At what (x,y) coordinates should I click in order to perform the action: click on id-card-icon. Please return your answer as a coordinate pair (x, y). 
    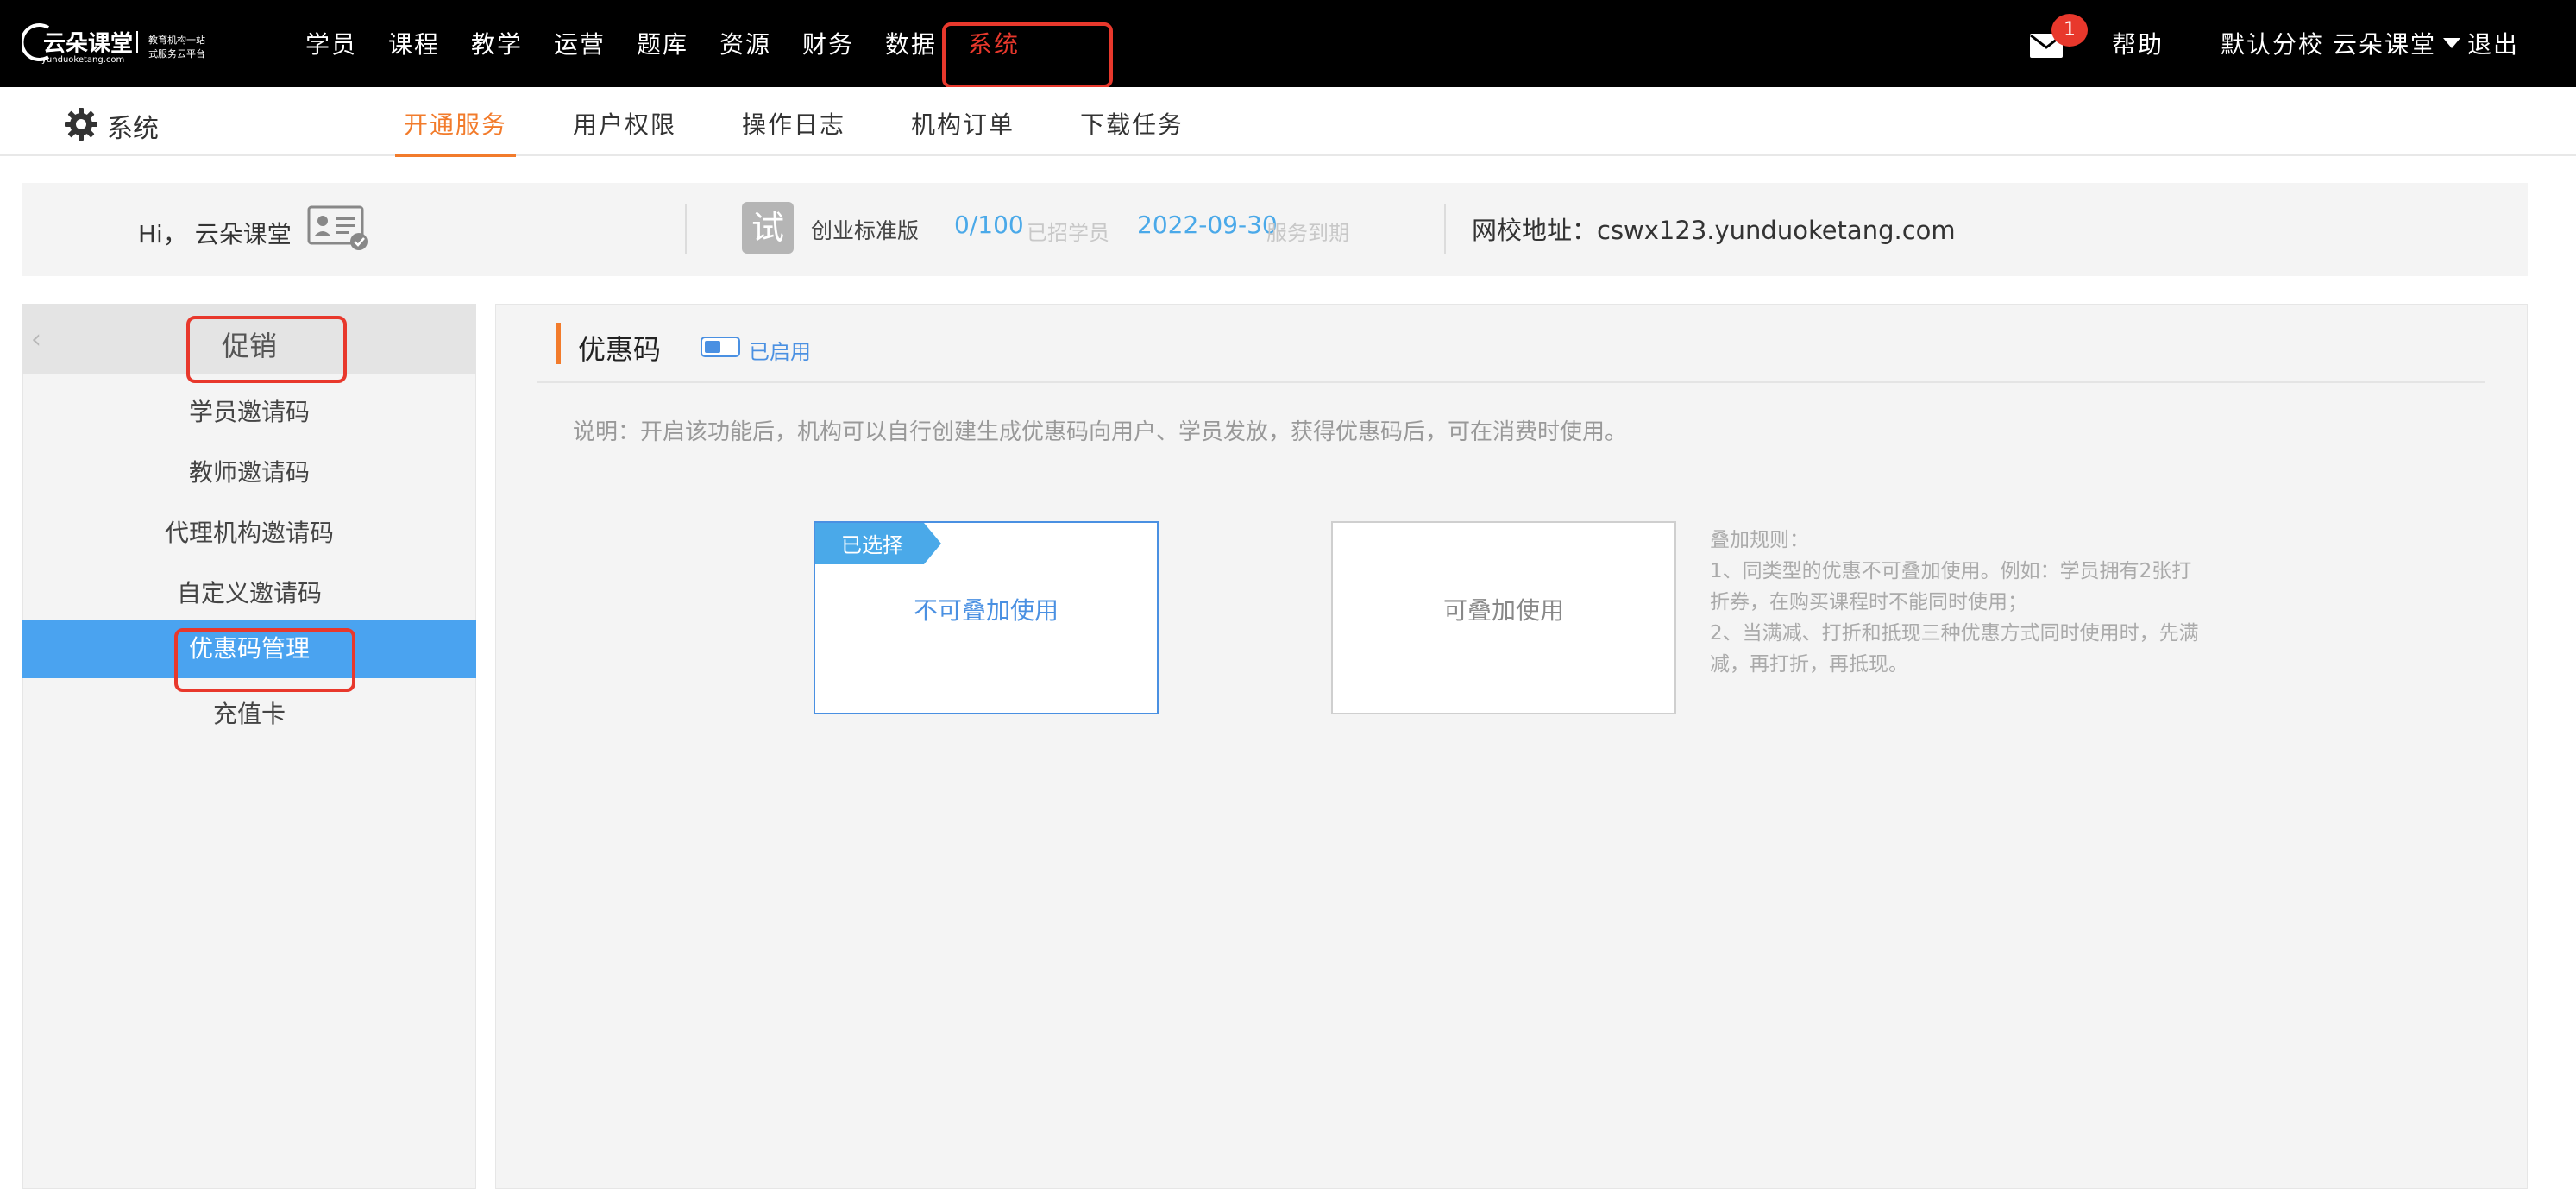
    Looking at the image, I should click on (338, 227).